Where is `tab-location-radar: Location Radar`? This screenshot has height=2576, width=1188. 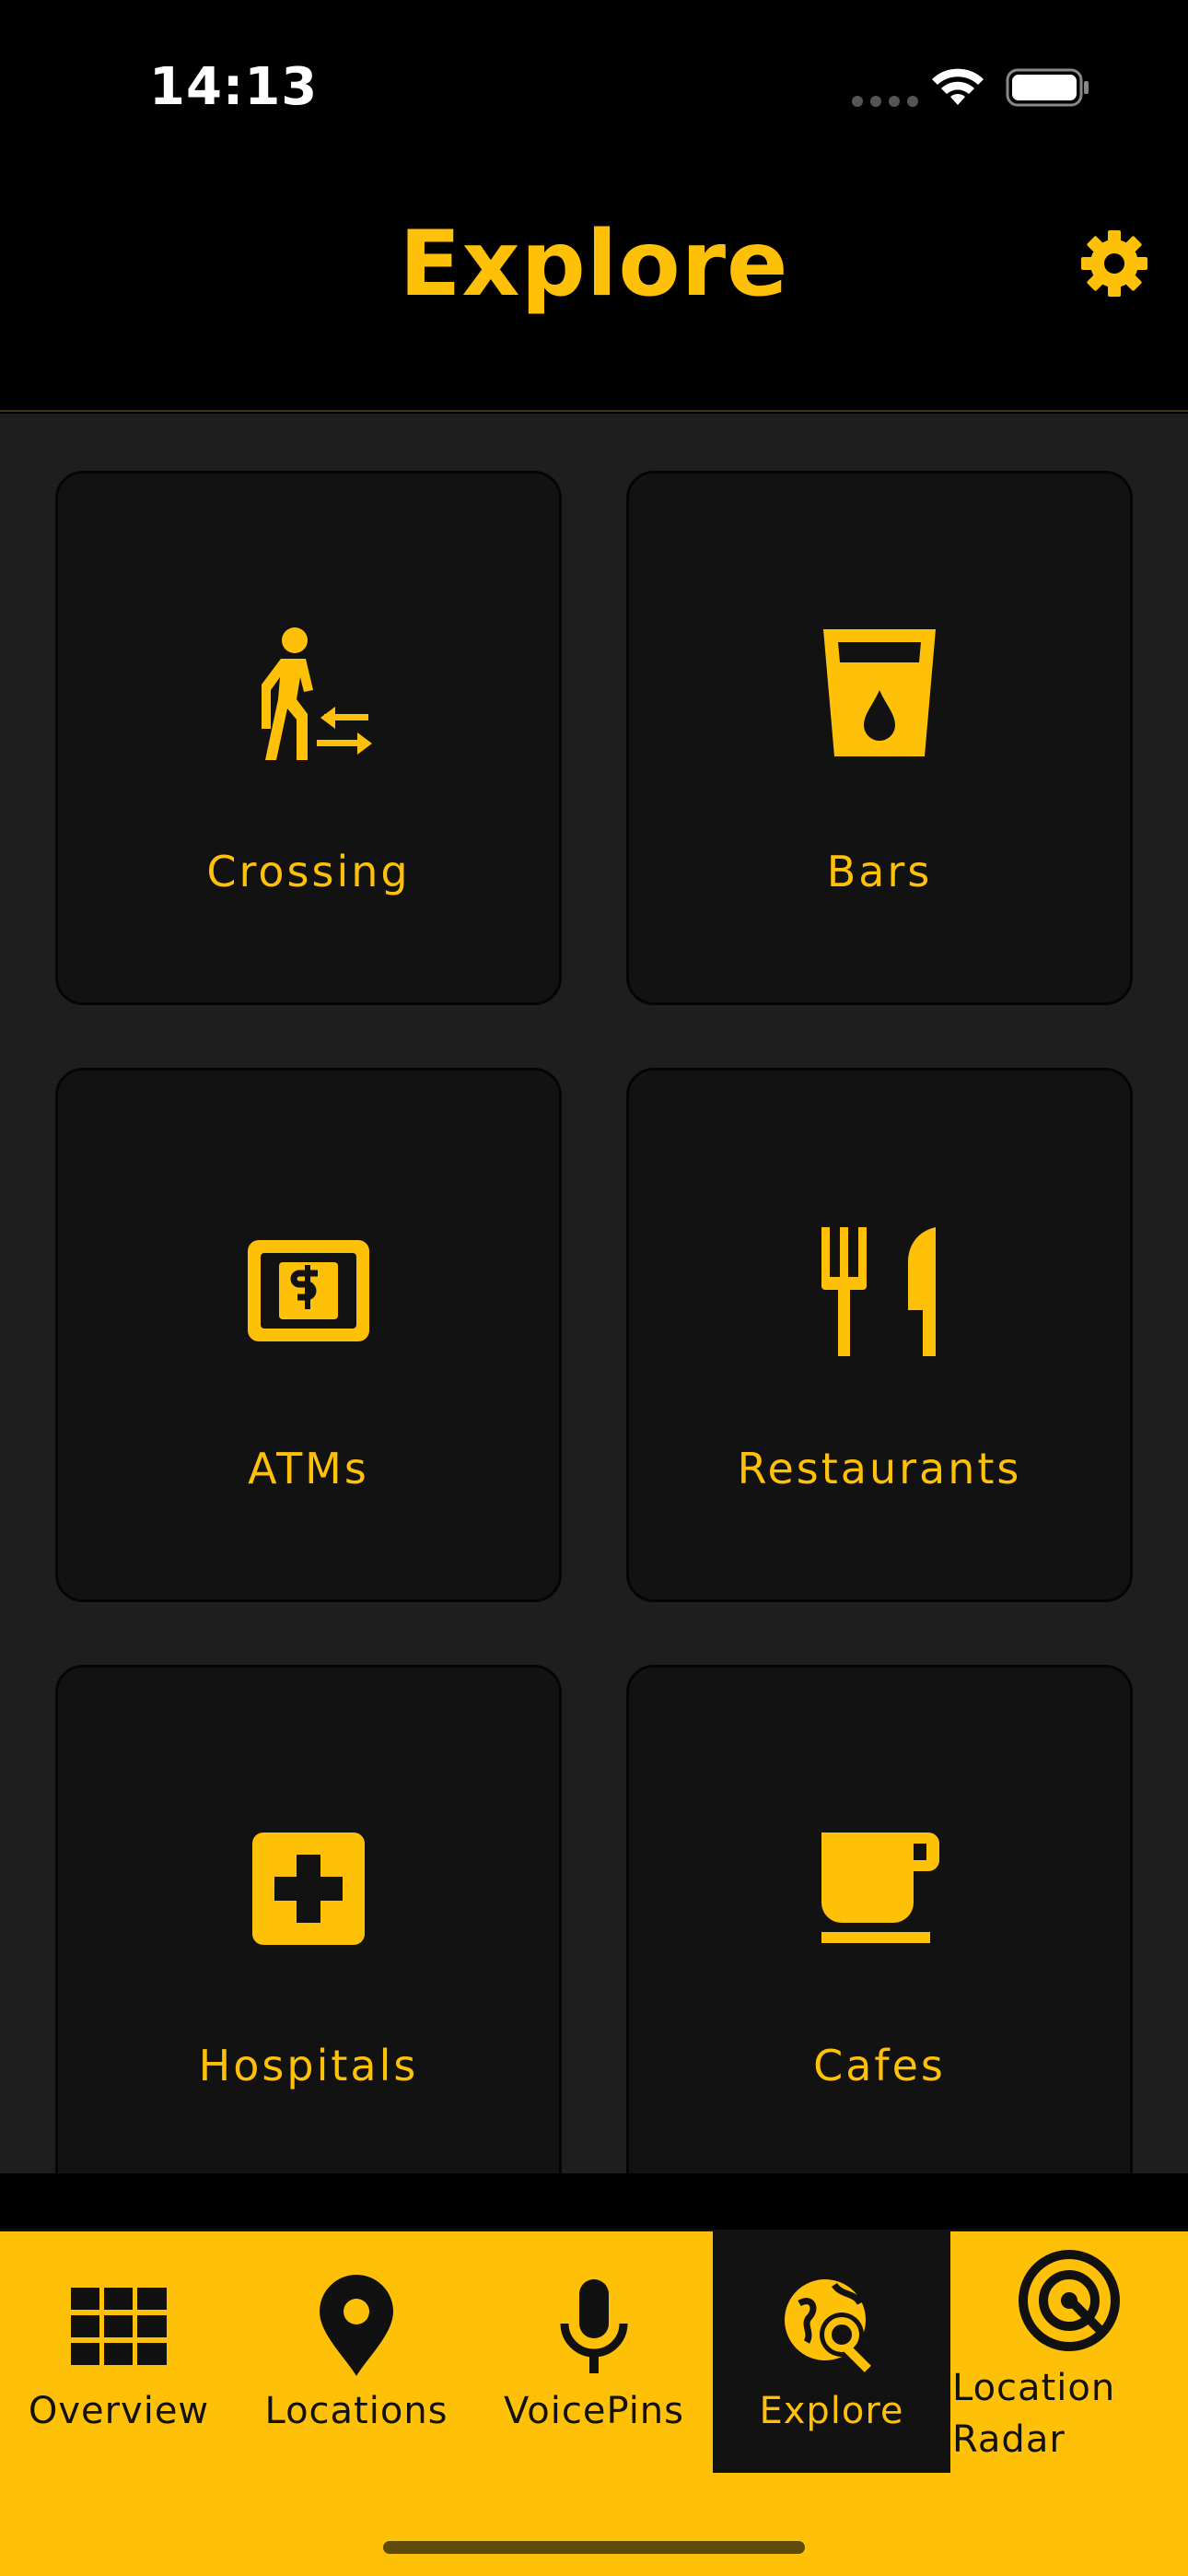 tab-location-radar: Location Radar is located at coordinates (1069, 2352).